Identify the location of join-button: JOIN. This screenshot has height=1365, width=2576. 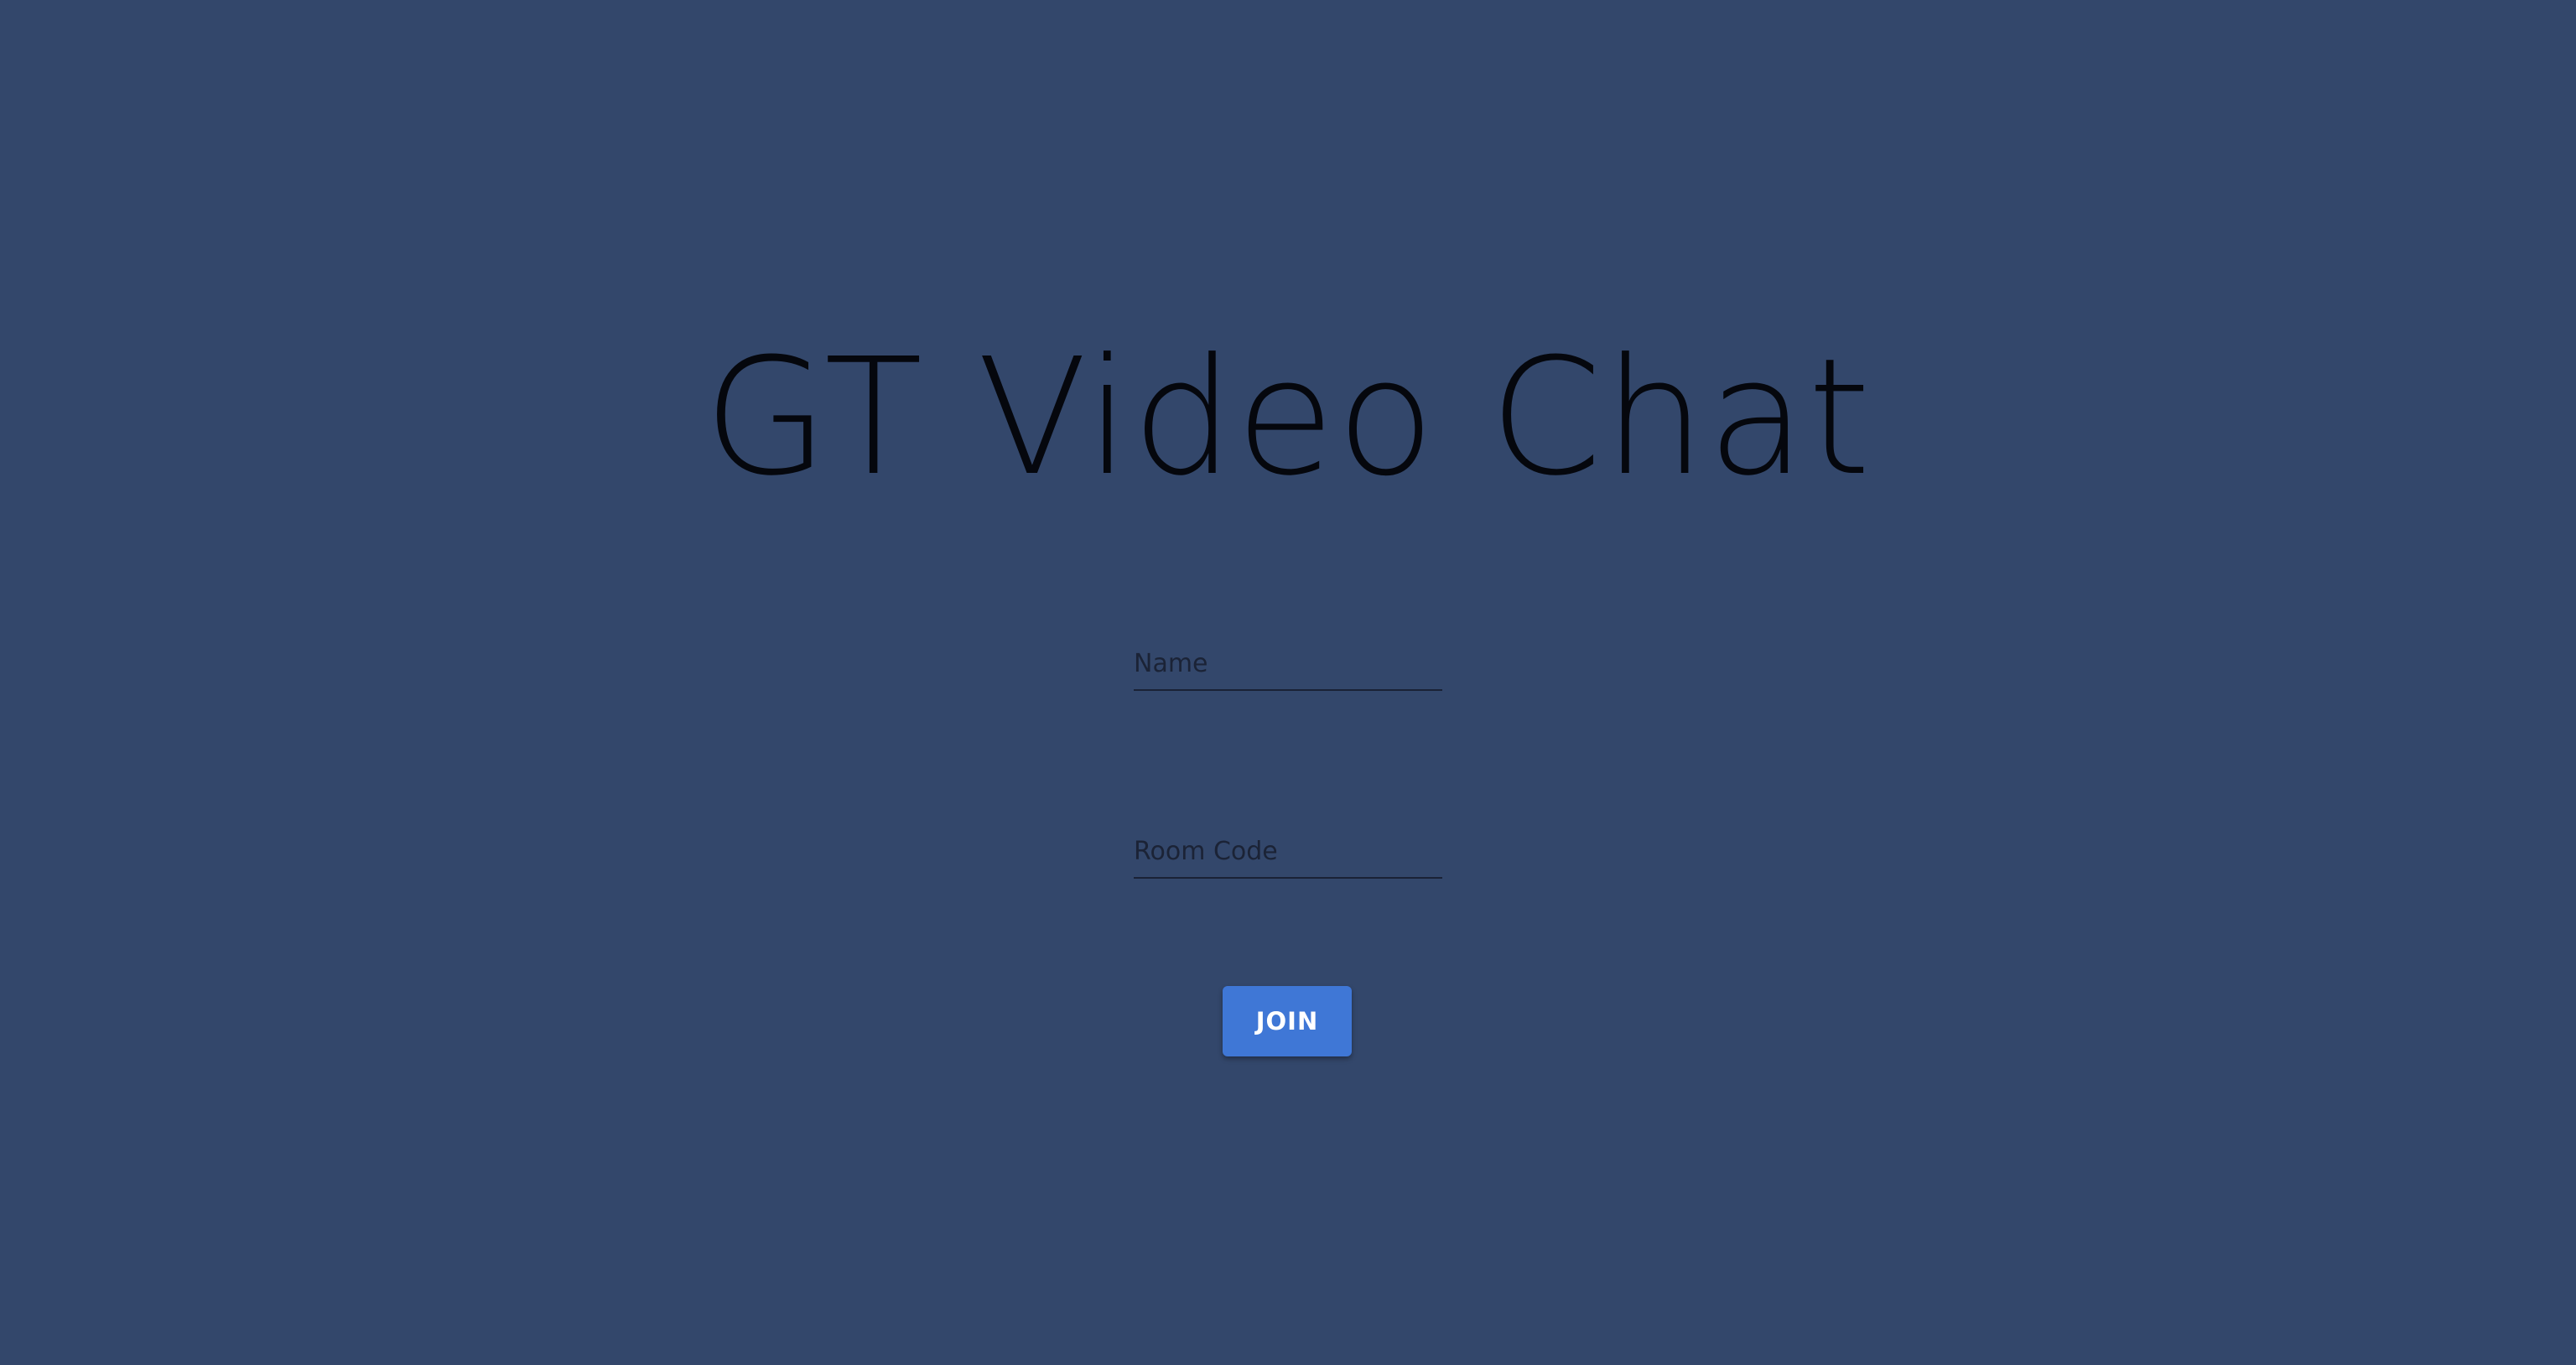
(1287, 1021).